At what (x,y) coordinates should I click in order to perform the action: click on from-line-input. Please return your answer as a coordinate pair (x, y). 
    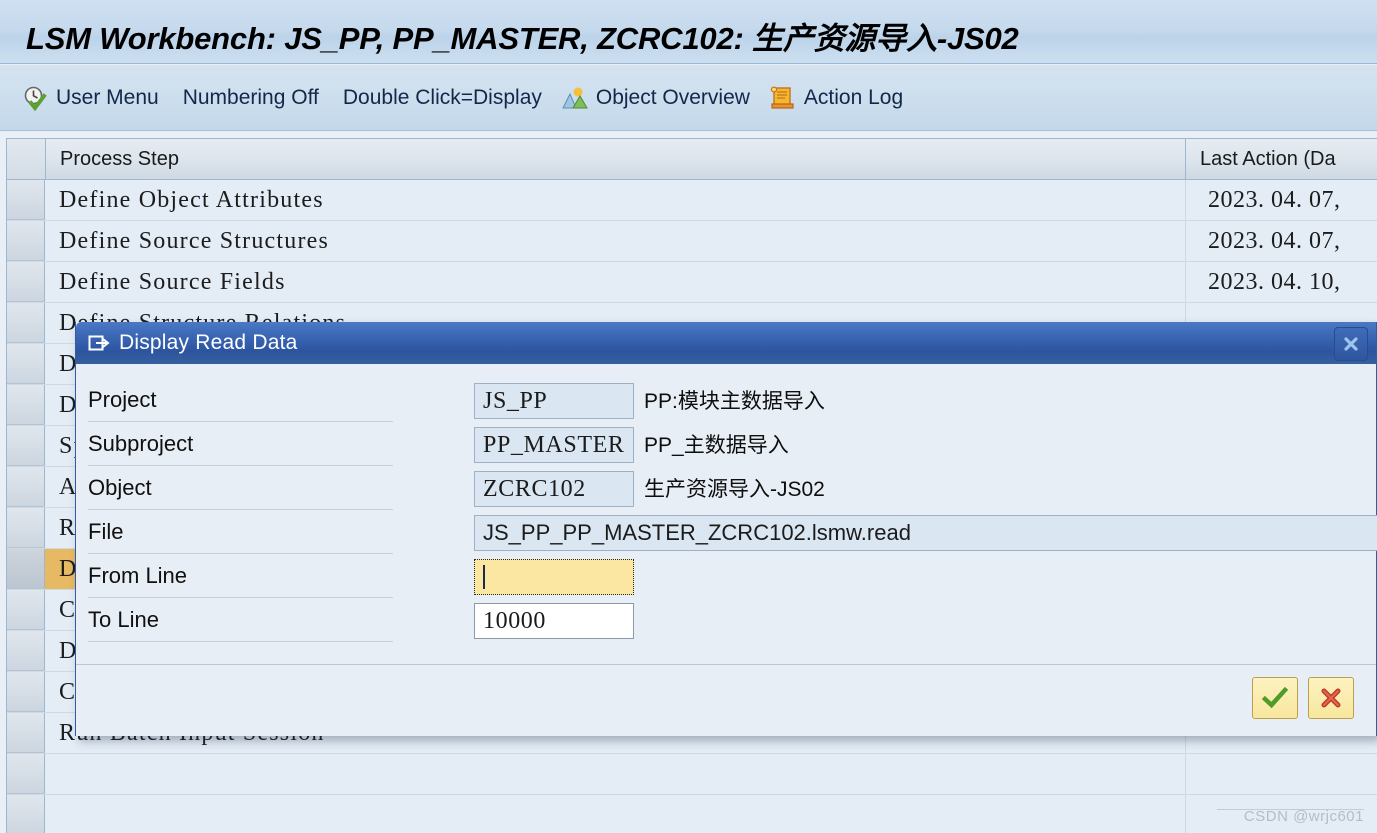
    Looking at the image, I should click on (554, 577).